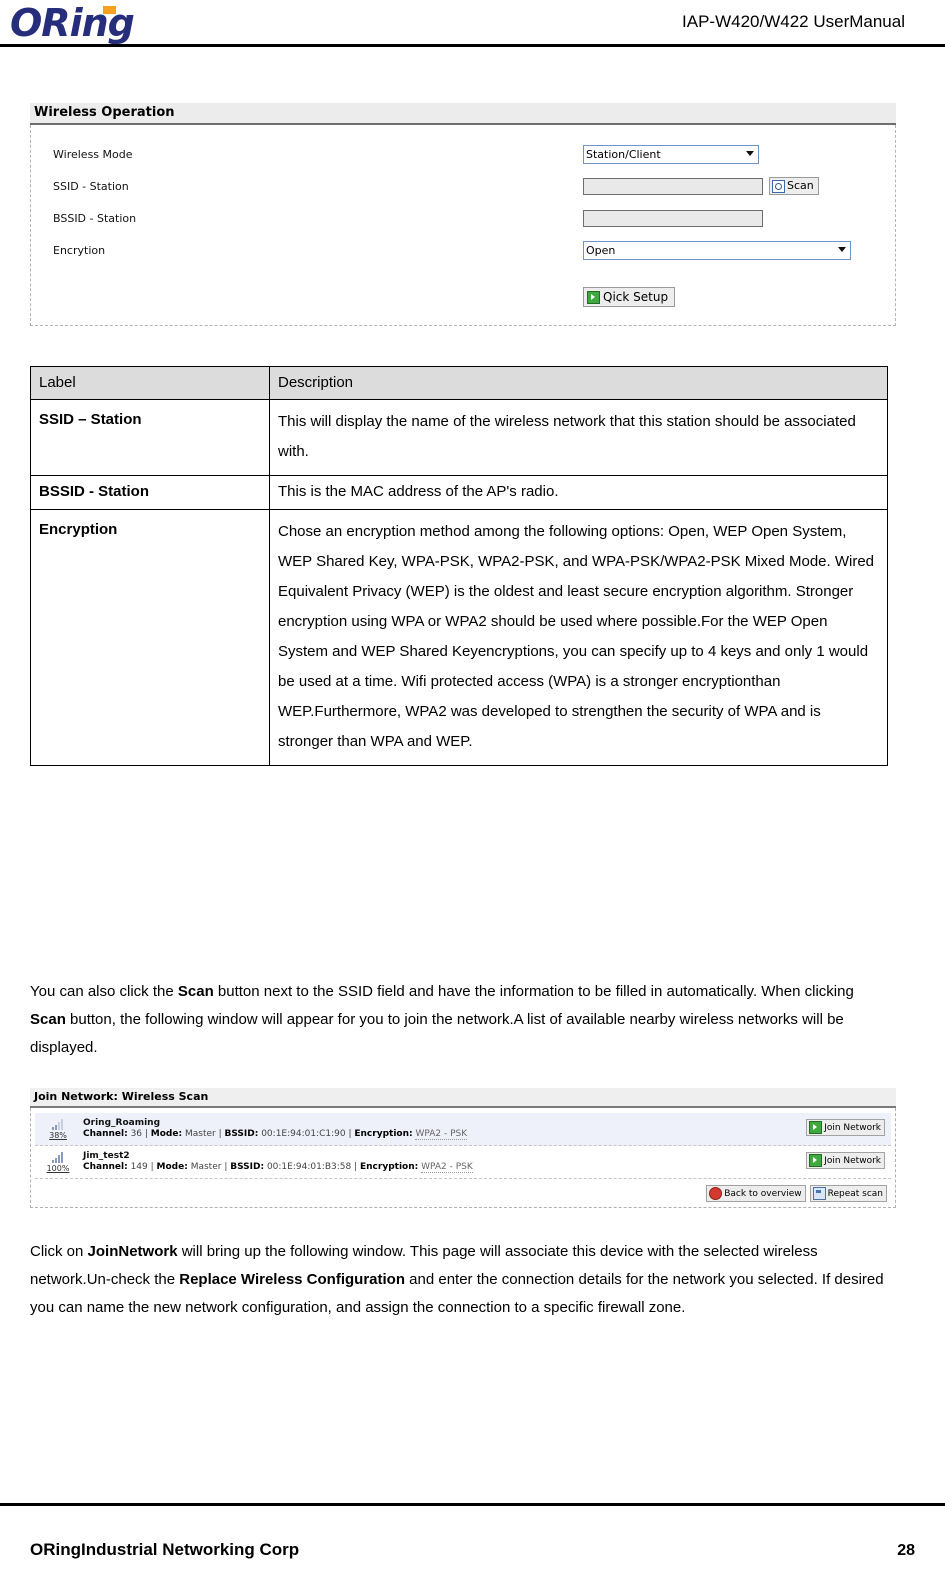  I want to click on bssid-label: BSSID:, so click(247, 1167).